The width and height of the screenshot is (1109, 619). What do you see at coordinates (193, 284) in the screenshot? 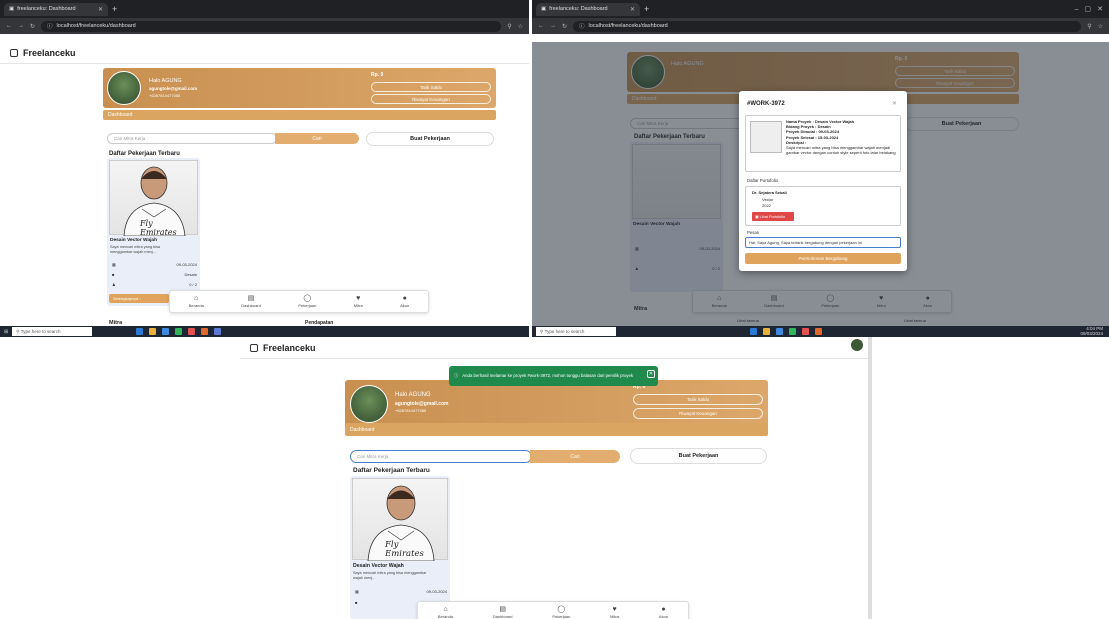
I see `job-slots: 0 / 2` at bounding box center [193, 284].